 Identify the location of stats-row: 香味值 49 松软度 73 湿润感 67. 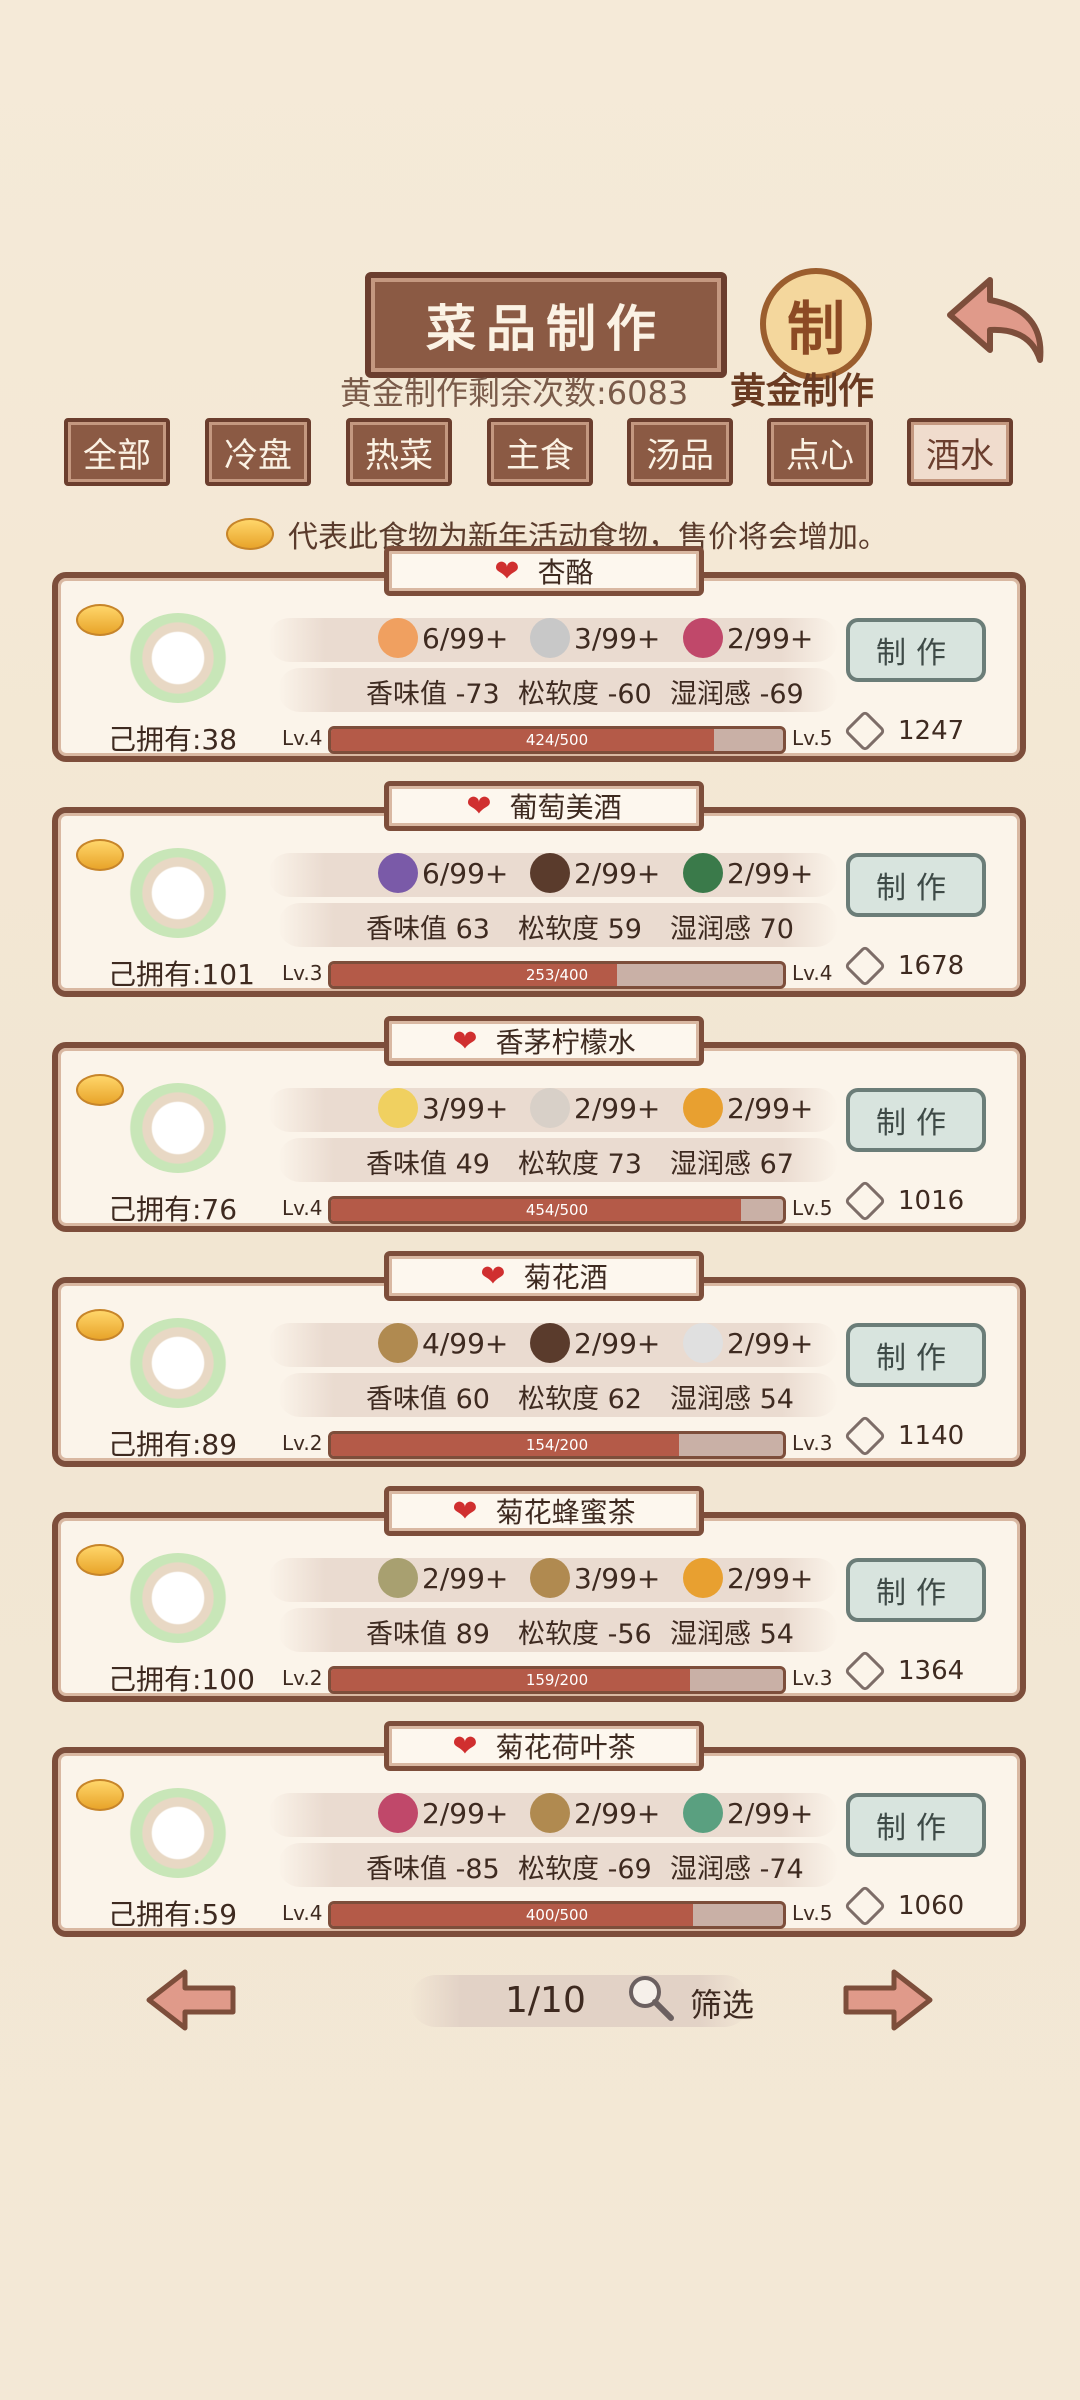
(558, 1160).